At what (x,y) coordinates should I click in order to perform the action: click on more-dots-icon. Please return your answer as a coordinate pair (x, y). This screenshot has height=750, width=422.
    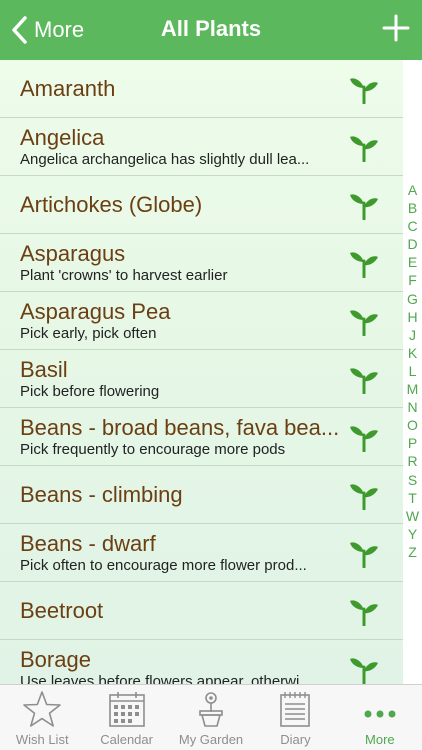
    Looking at the image, I should click on (380, 714).